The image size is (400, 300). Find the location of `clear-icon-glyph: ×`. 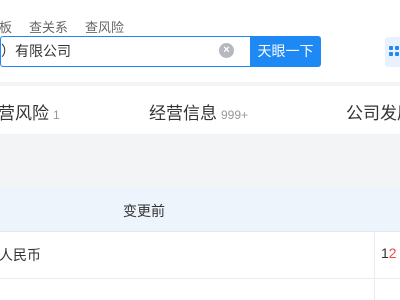

clear-icon-glyph: × is located at coordinates (226, 50).